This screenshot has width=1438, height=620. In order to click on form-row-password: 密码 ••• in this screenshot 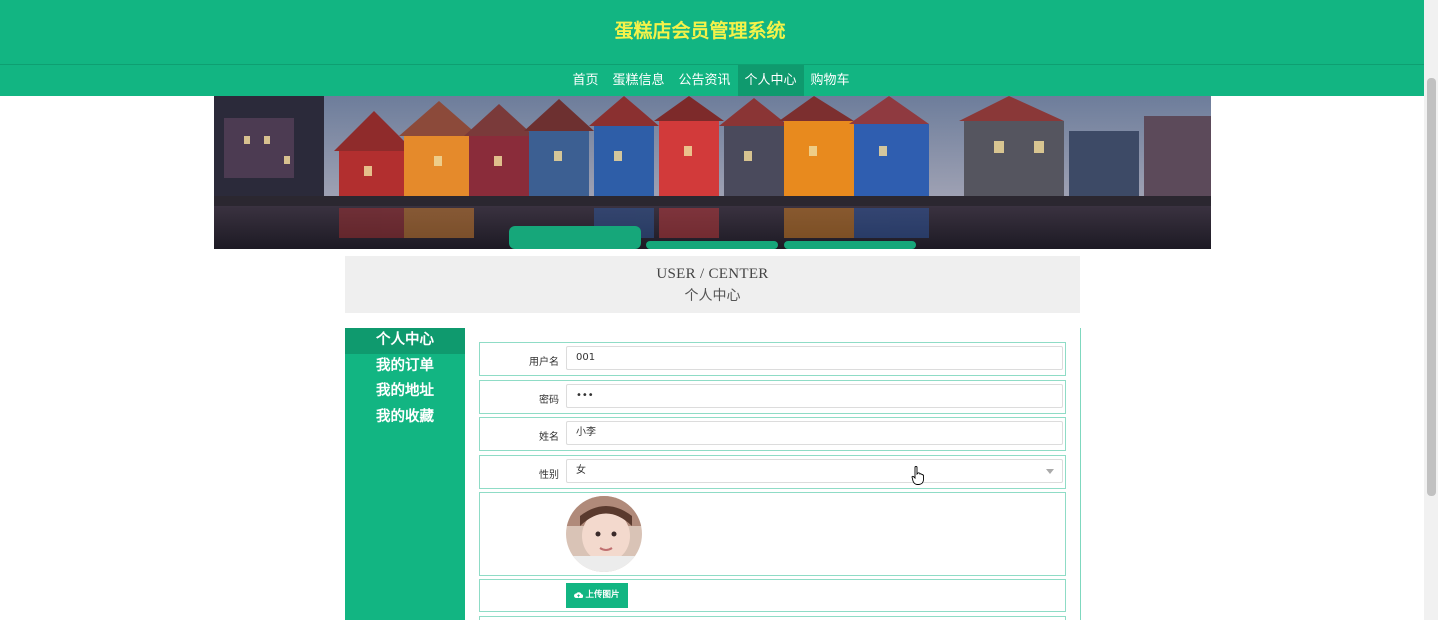, I will do `click(772, 397)`.